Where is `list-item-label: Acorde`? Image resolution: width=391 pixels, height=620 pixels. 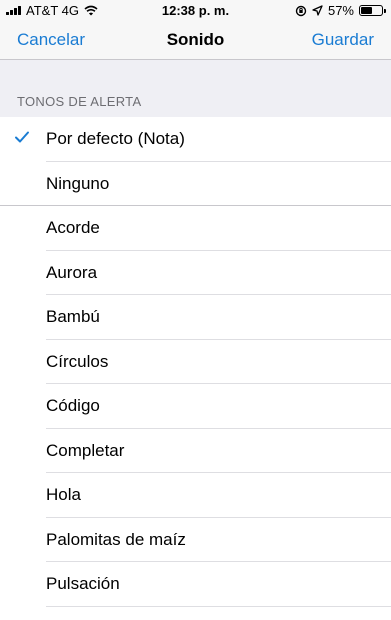
list-item-label: Acorde is located at coordinates (73, 227).